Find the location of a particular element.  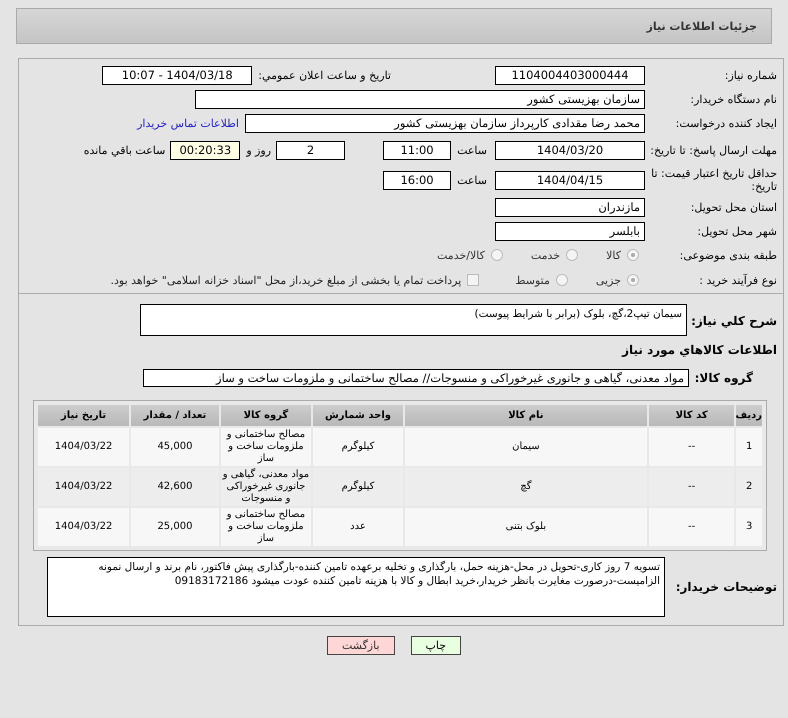

table-cell: 25,000 is located at coordinates (175, 527).